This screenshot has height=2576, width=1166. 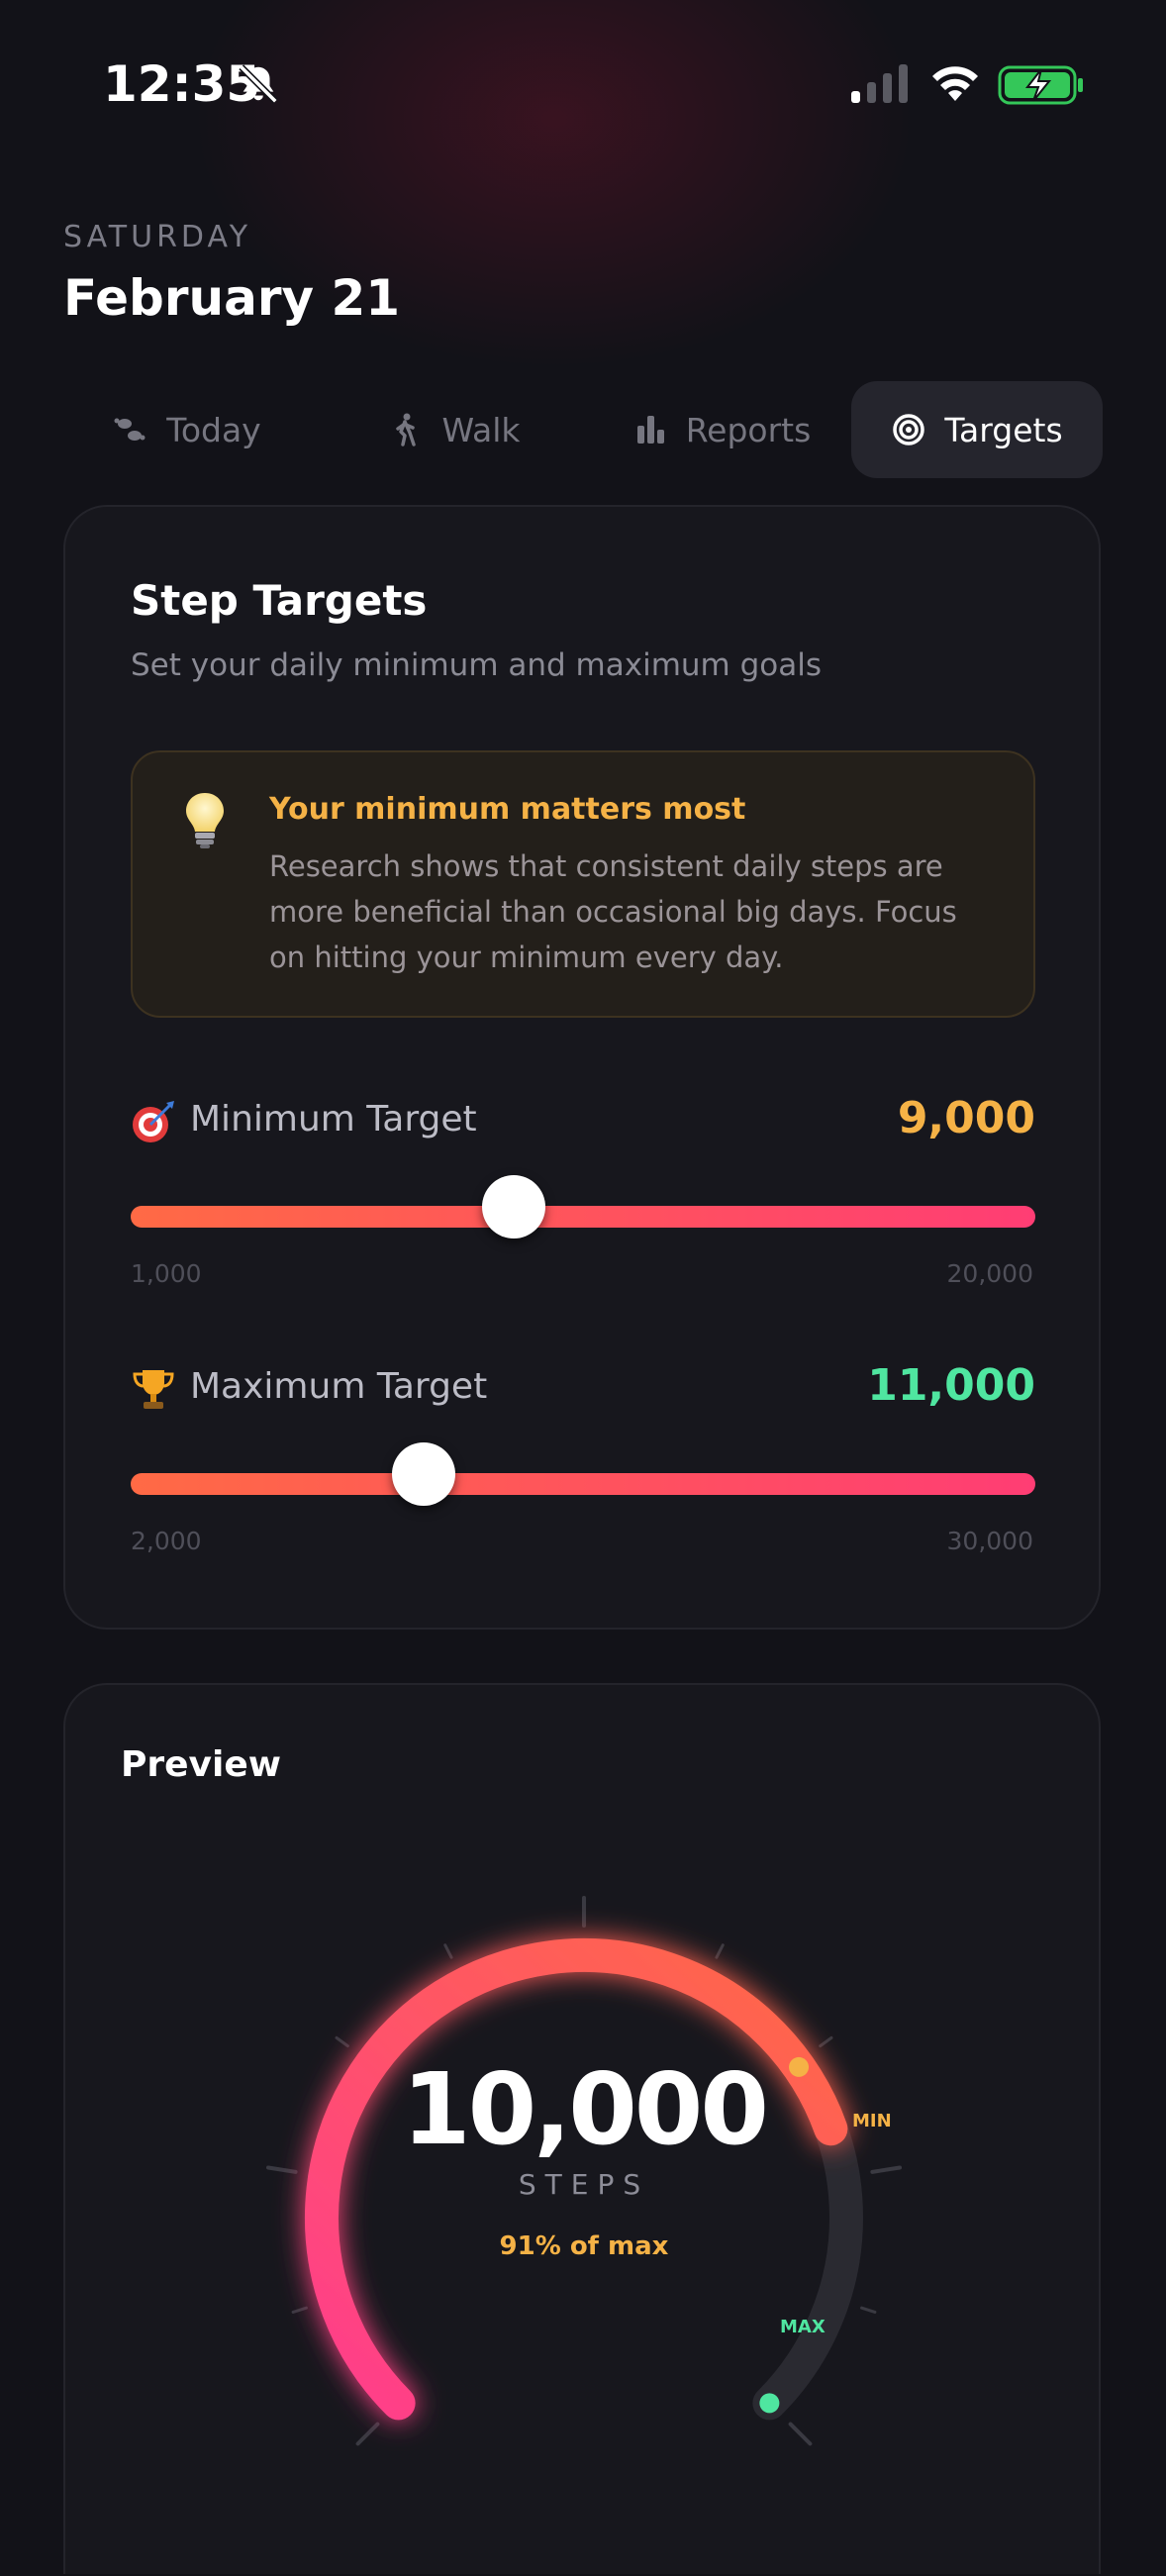 I want to click on gauge-percent-label: 91% of max, so click(x=584, y=2246).